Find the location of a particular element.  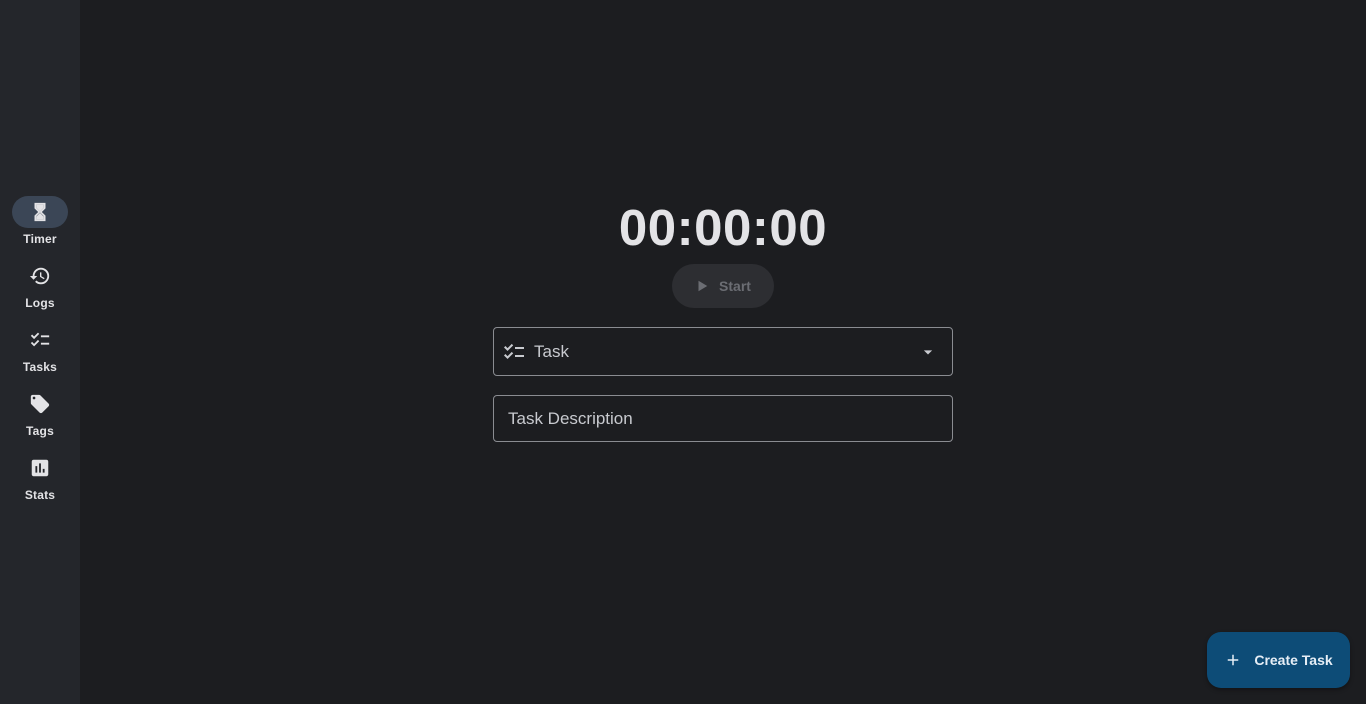

history-icon is located at coordinates (40, 276).